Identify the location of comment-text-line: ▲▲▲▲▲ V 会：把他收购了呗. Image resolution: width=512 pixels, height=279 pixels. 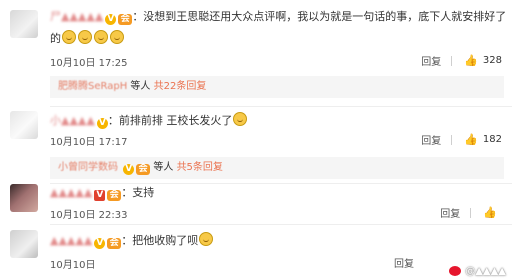
(132, 240).